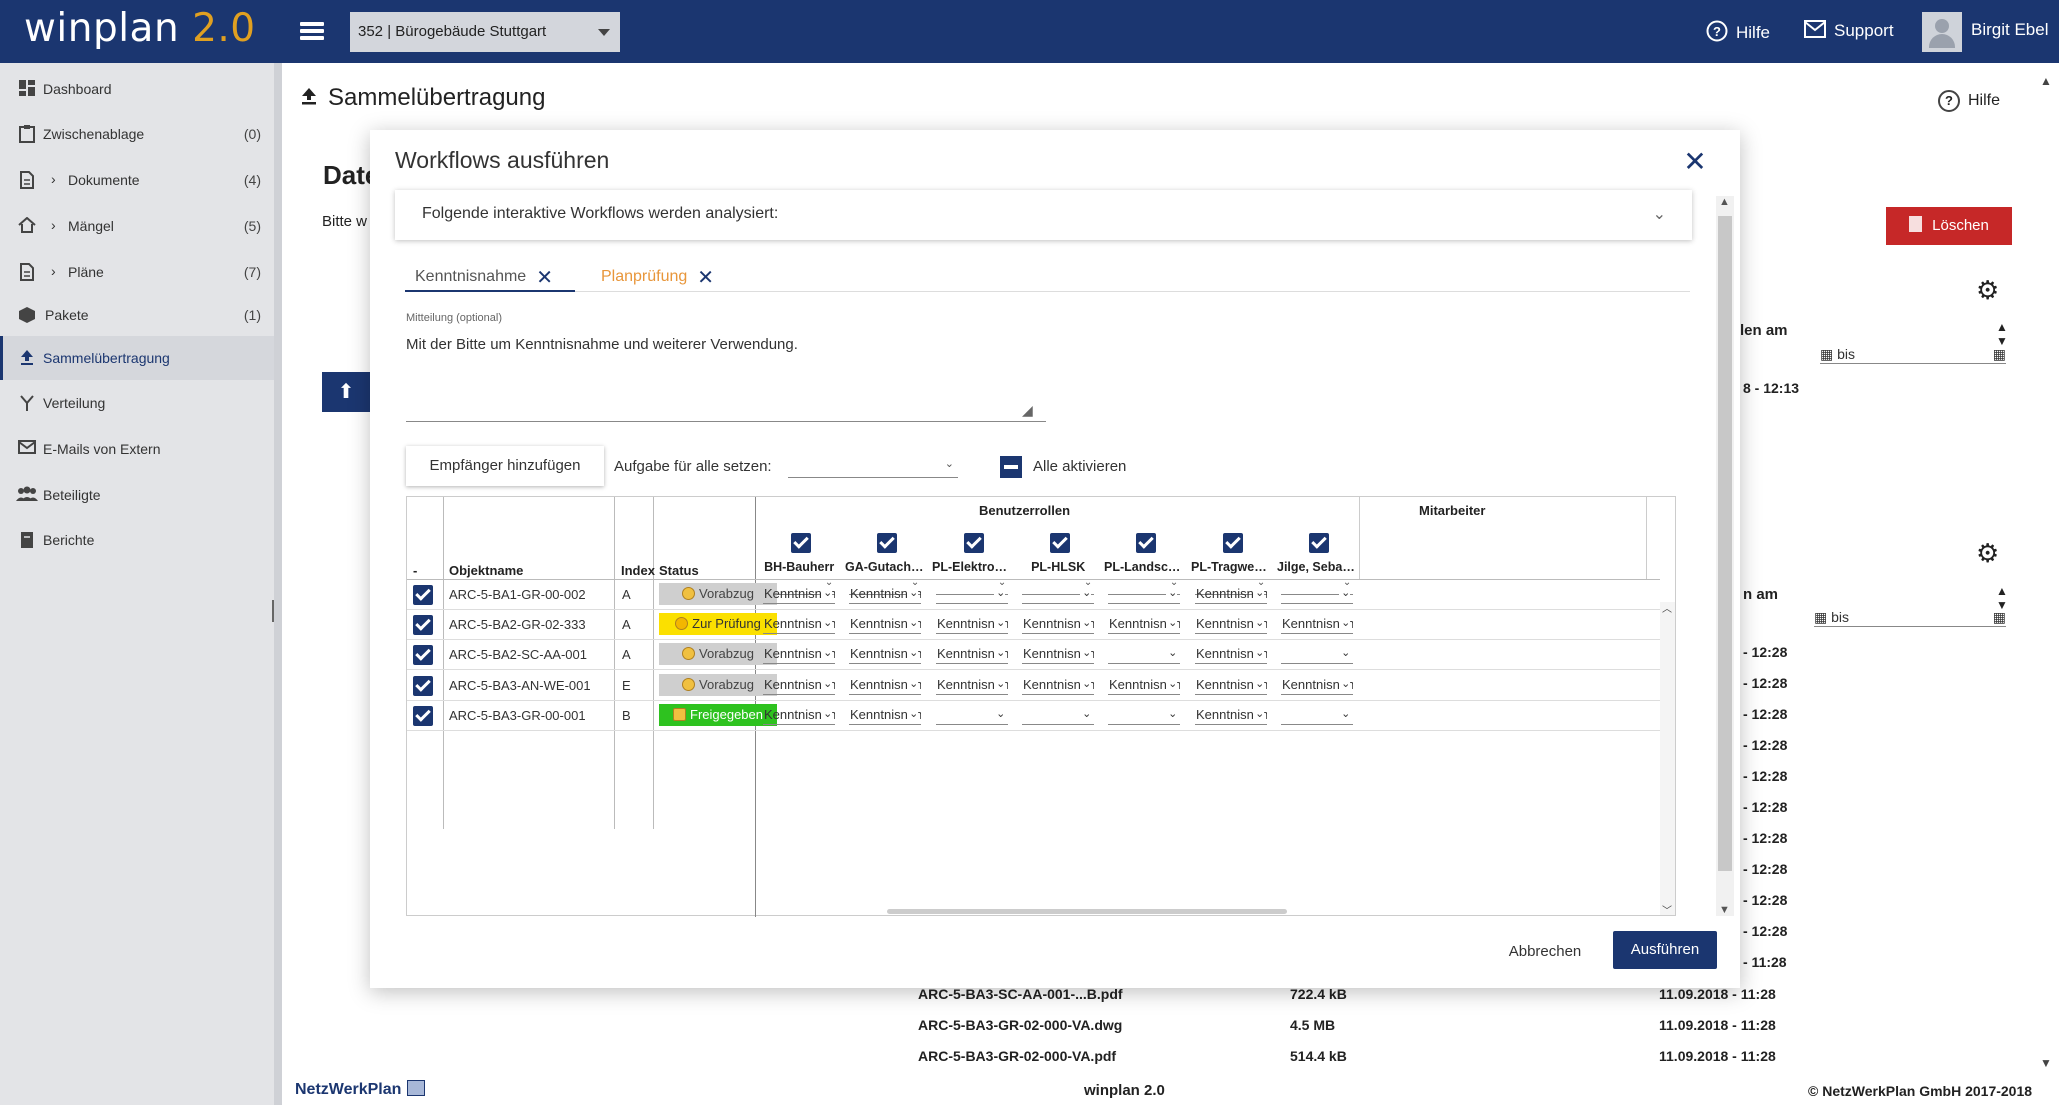 The width and height of the screenshot is (2059, 1105). What do you see at coordinates (137, 495) in the screenshot?
I see `sidebar-item-beteiligte: Beteiligte` at bounding box center [137, 495].